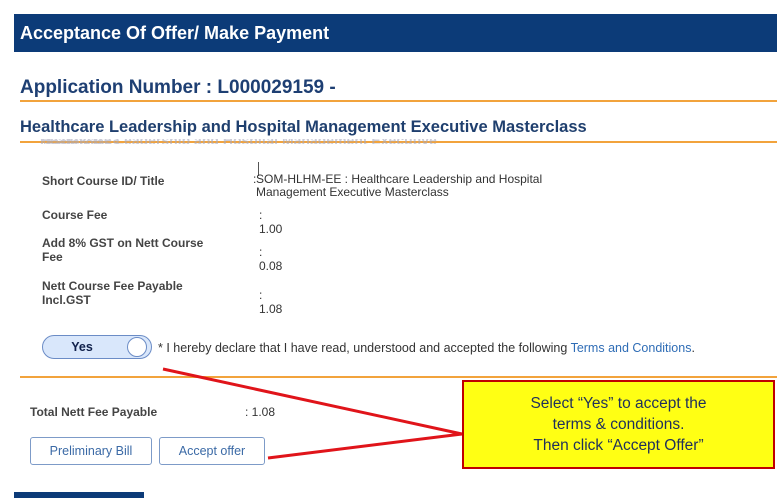 The height and width of the screenshot is (498, 777). I want to click on callout-line-3: Then click “Accept Offer”, so click(618, 445).